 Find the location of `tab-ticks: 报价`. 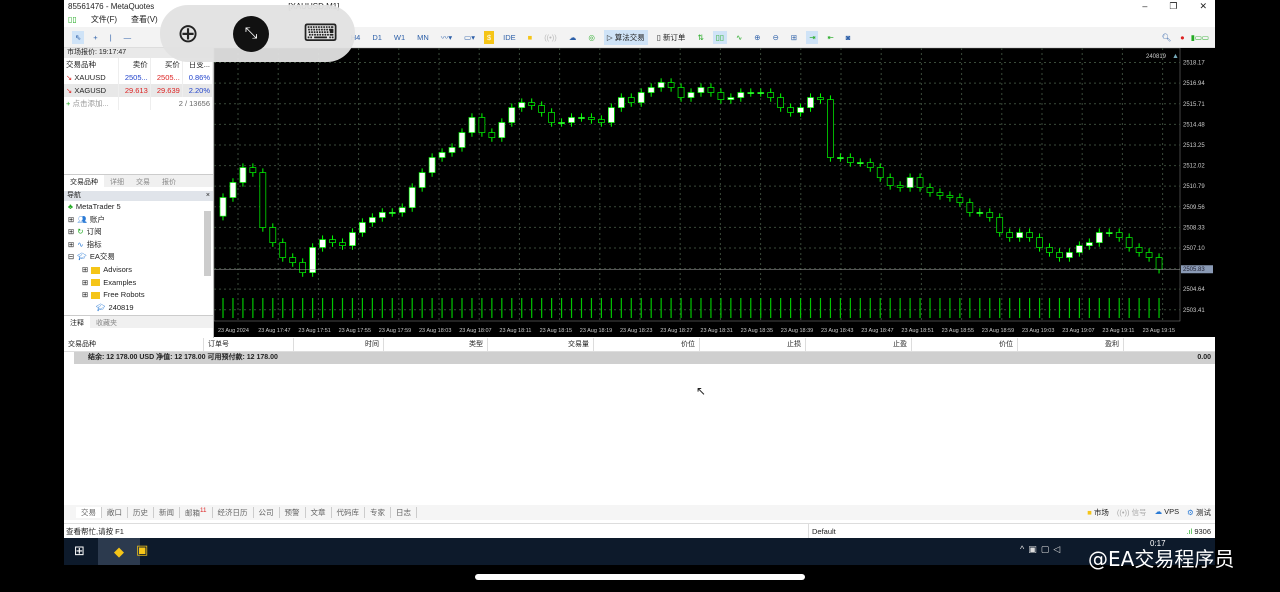

tab-ticks: 报价 is located at coordinates (169, 181).